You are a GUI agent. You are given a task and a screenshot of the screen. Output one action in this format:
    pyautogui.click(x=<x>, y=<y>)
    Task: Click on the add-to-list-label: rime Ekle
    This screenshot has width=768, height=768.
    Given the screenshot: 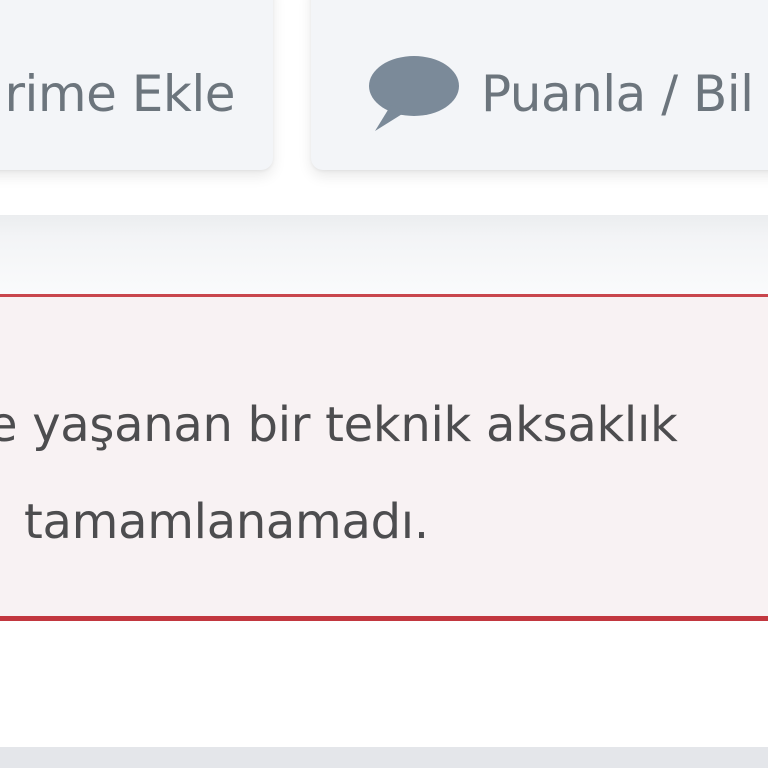 What is the action you would take?
    pyautogui.click(x=119, y=94)
    